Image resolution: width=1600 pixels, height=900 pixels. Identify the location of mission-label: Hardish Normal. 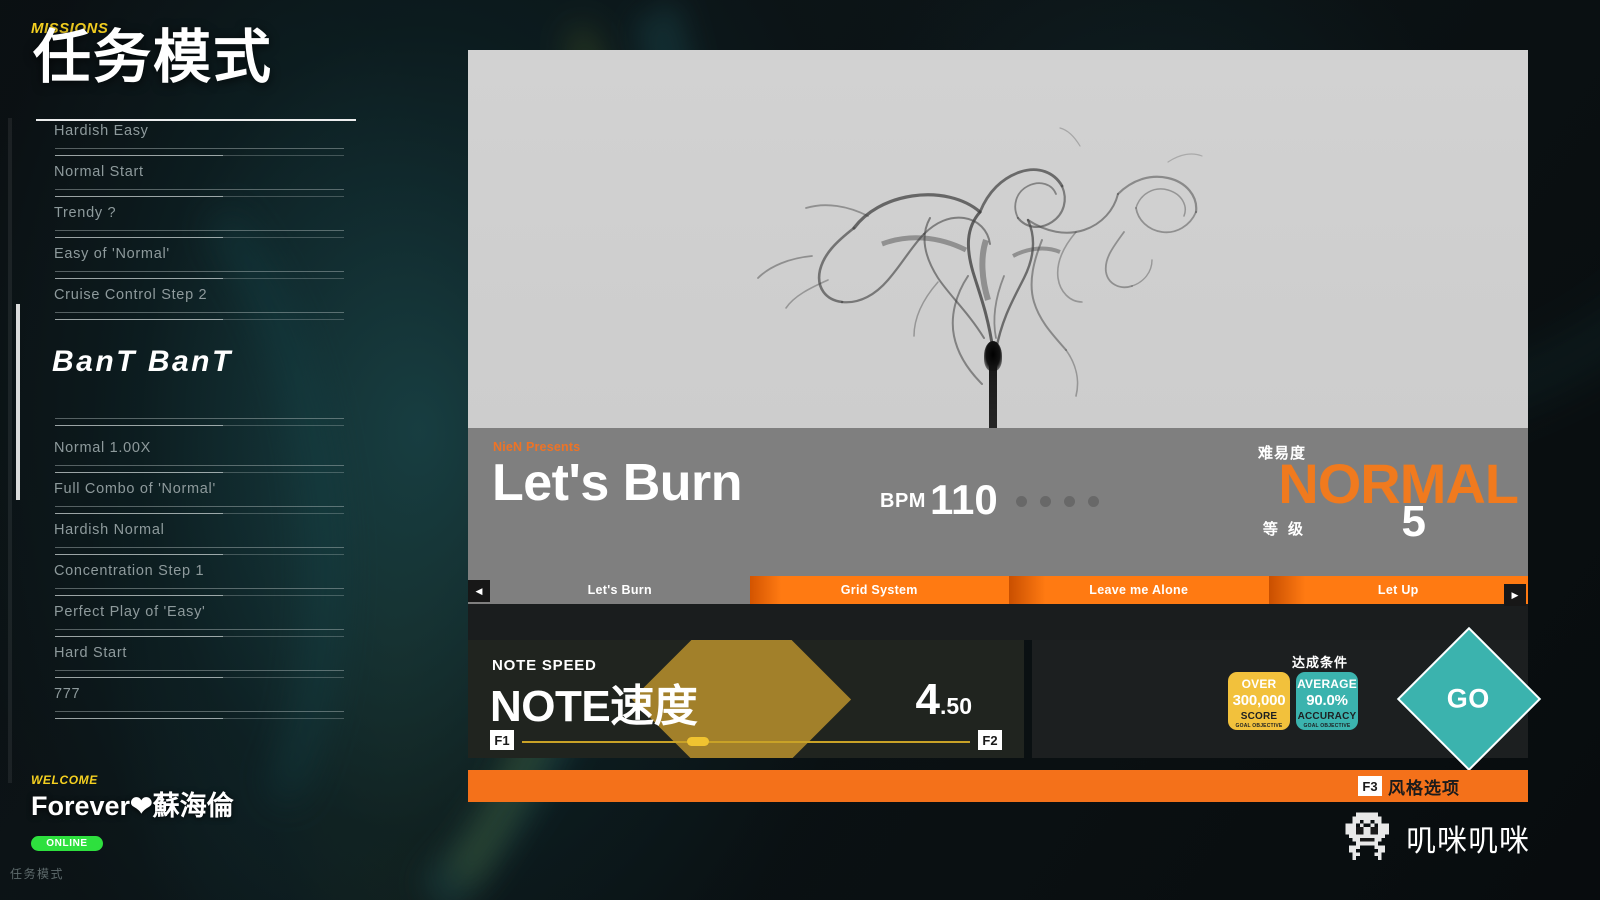
(109, 530).